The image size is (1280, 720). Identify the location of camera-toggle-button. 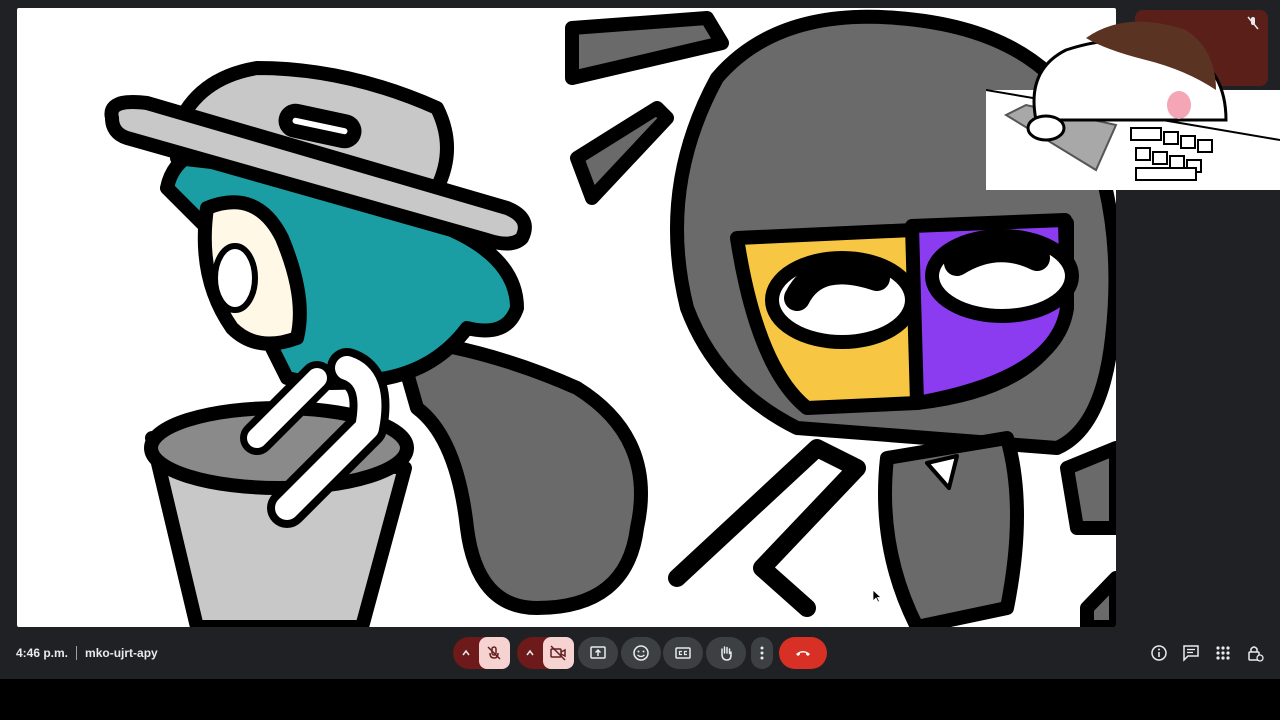
(558, 653).